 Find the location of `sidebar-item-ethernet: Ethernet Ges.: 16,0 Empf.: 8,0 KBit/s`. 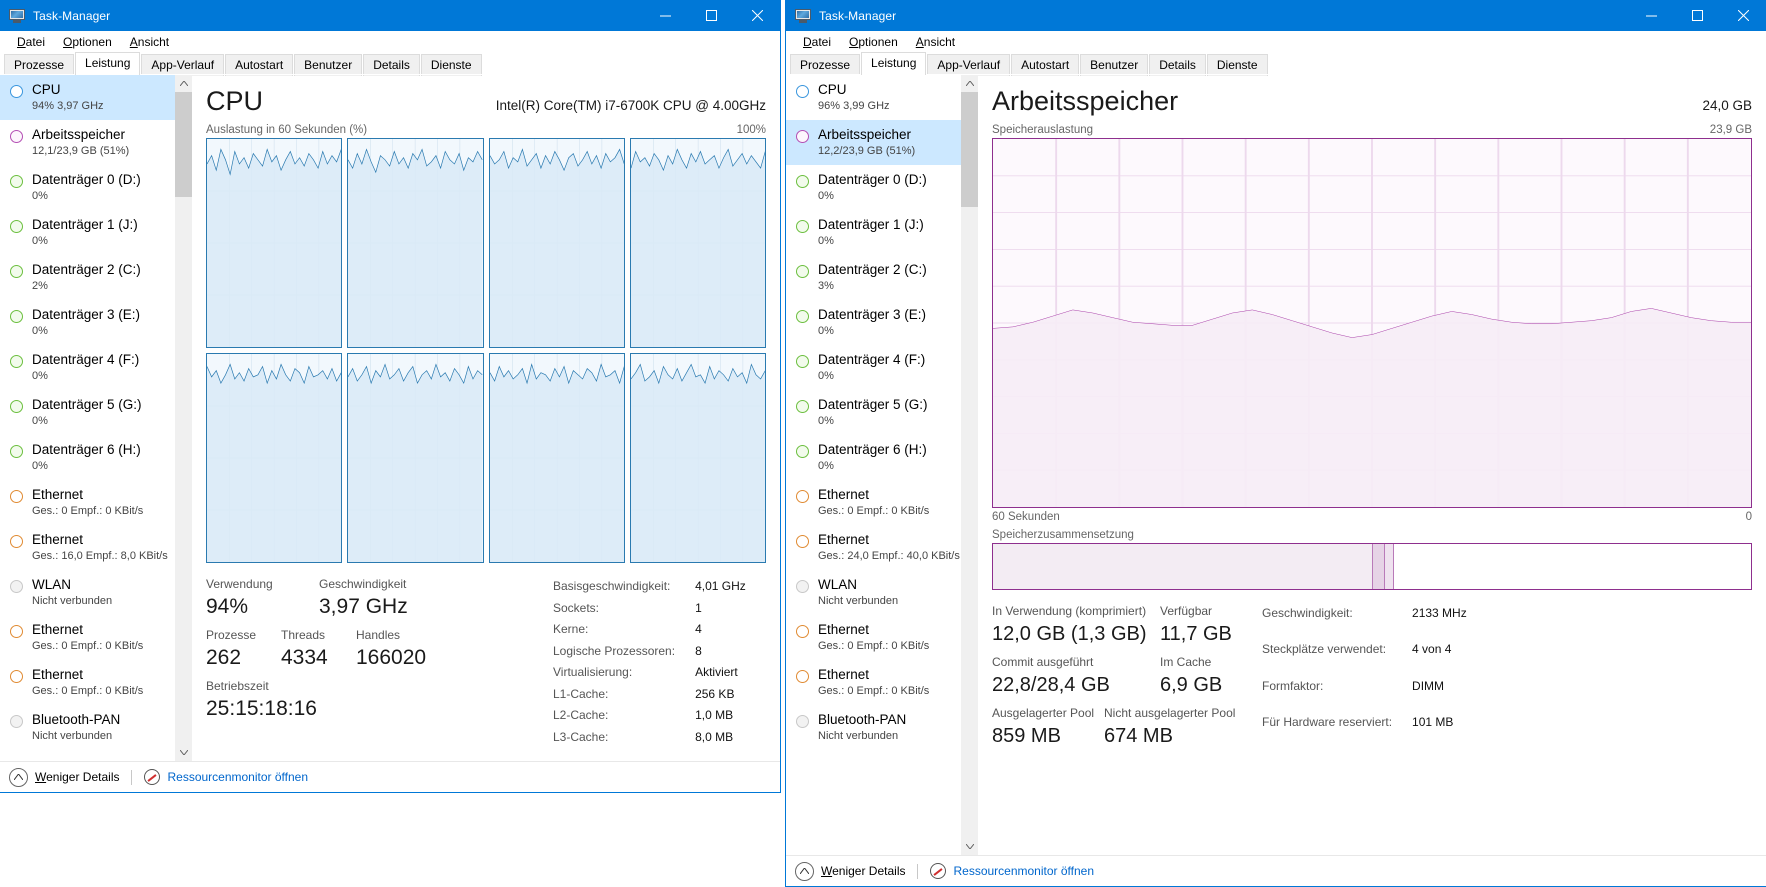

sidebar-item-ethernet: Ethernet Ges.: 16,0 Empf.: 8,0 KBit/s is located at coordinates (87, 547).